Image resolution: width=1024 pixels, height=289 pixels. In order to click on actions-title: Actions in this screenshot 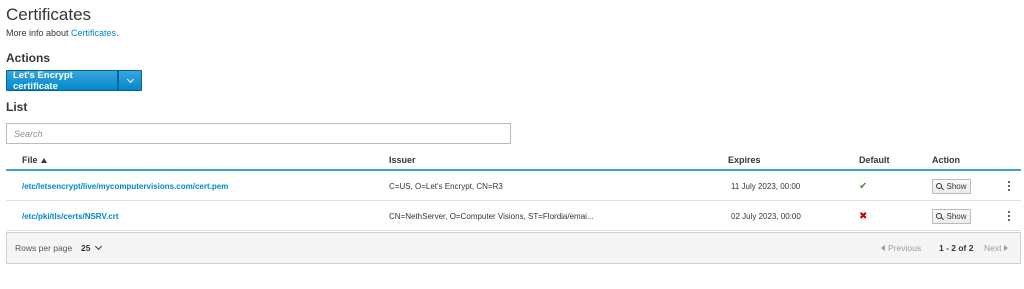, I will do `click(28, 58)`.